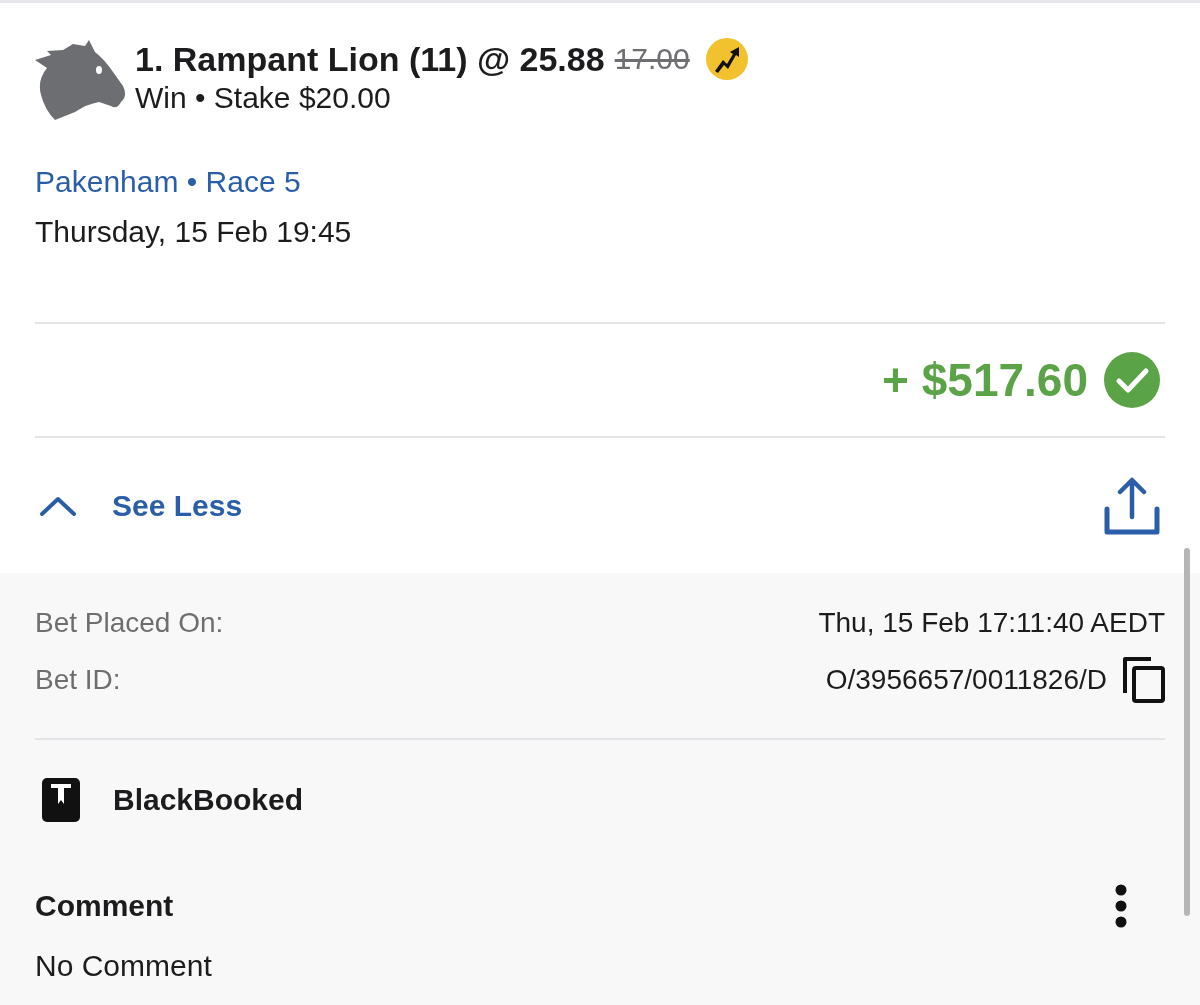 The image size is (1200, 1005). I want to click on detail-label: Bet ID:, so click(78, 680).